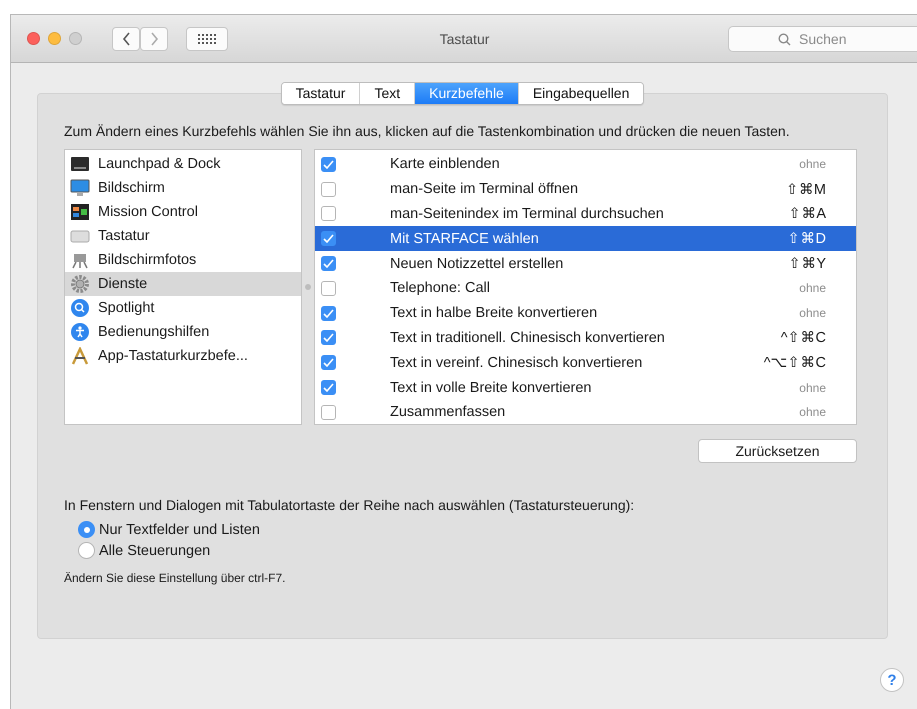 The width and height of the screenshot is (917, 709). What do you see at coordinates (585, 288) in the screenshot?
I see `shortcut-row: Telephone: Call ohne` at bounding box center [585, 288].